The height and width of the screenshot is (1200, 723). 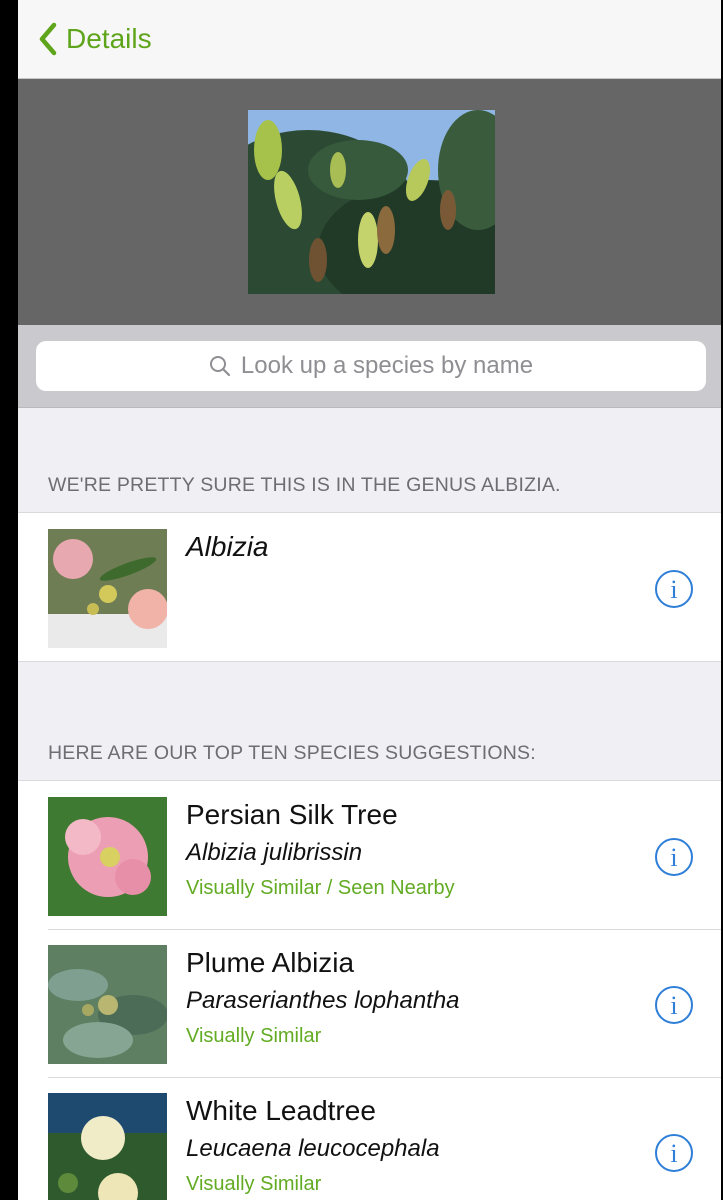 What do you see at coordinates (281, 1110) in the screenshot?
I see `species-common-name: White Leadtree` at bounding box center [281, 1110].